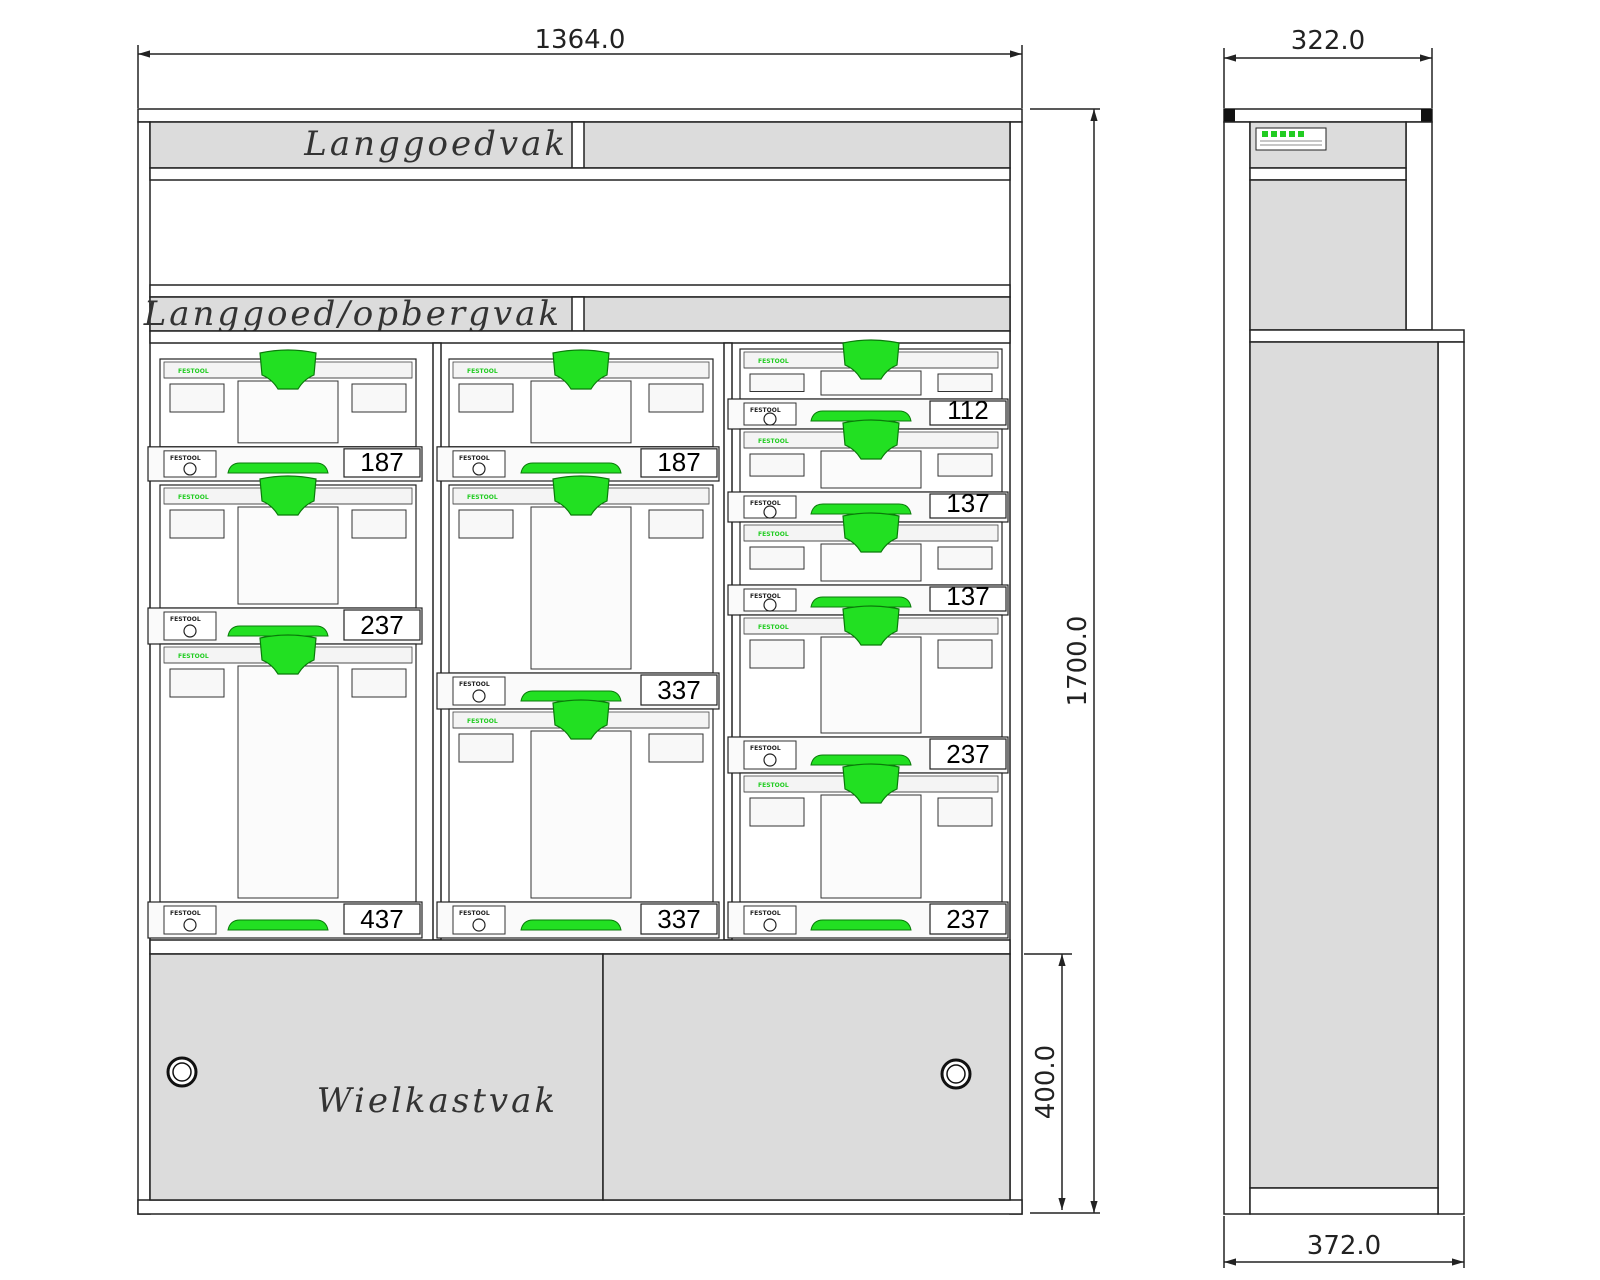  What do you see at coordinates (868, 384) in the screenshot?
I see `systainer-right-1: FESTOOL FESTOOL 112` at bounding box center [868, 384].